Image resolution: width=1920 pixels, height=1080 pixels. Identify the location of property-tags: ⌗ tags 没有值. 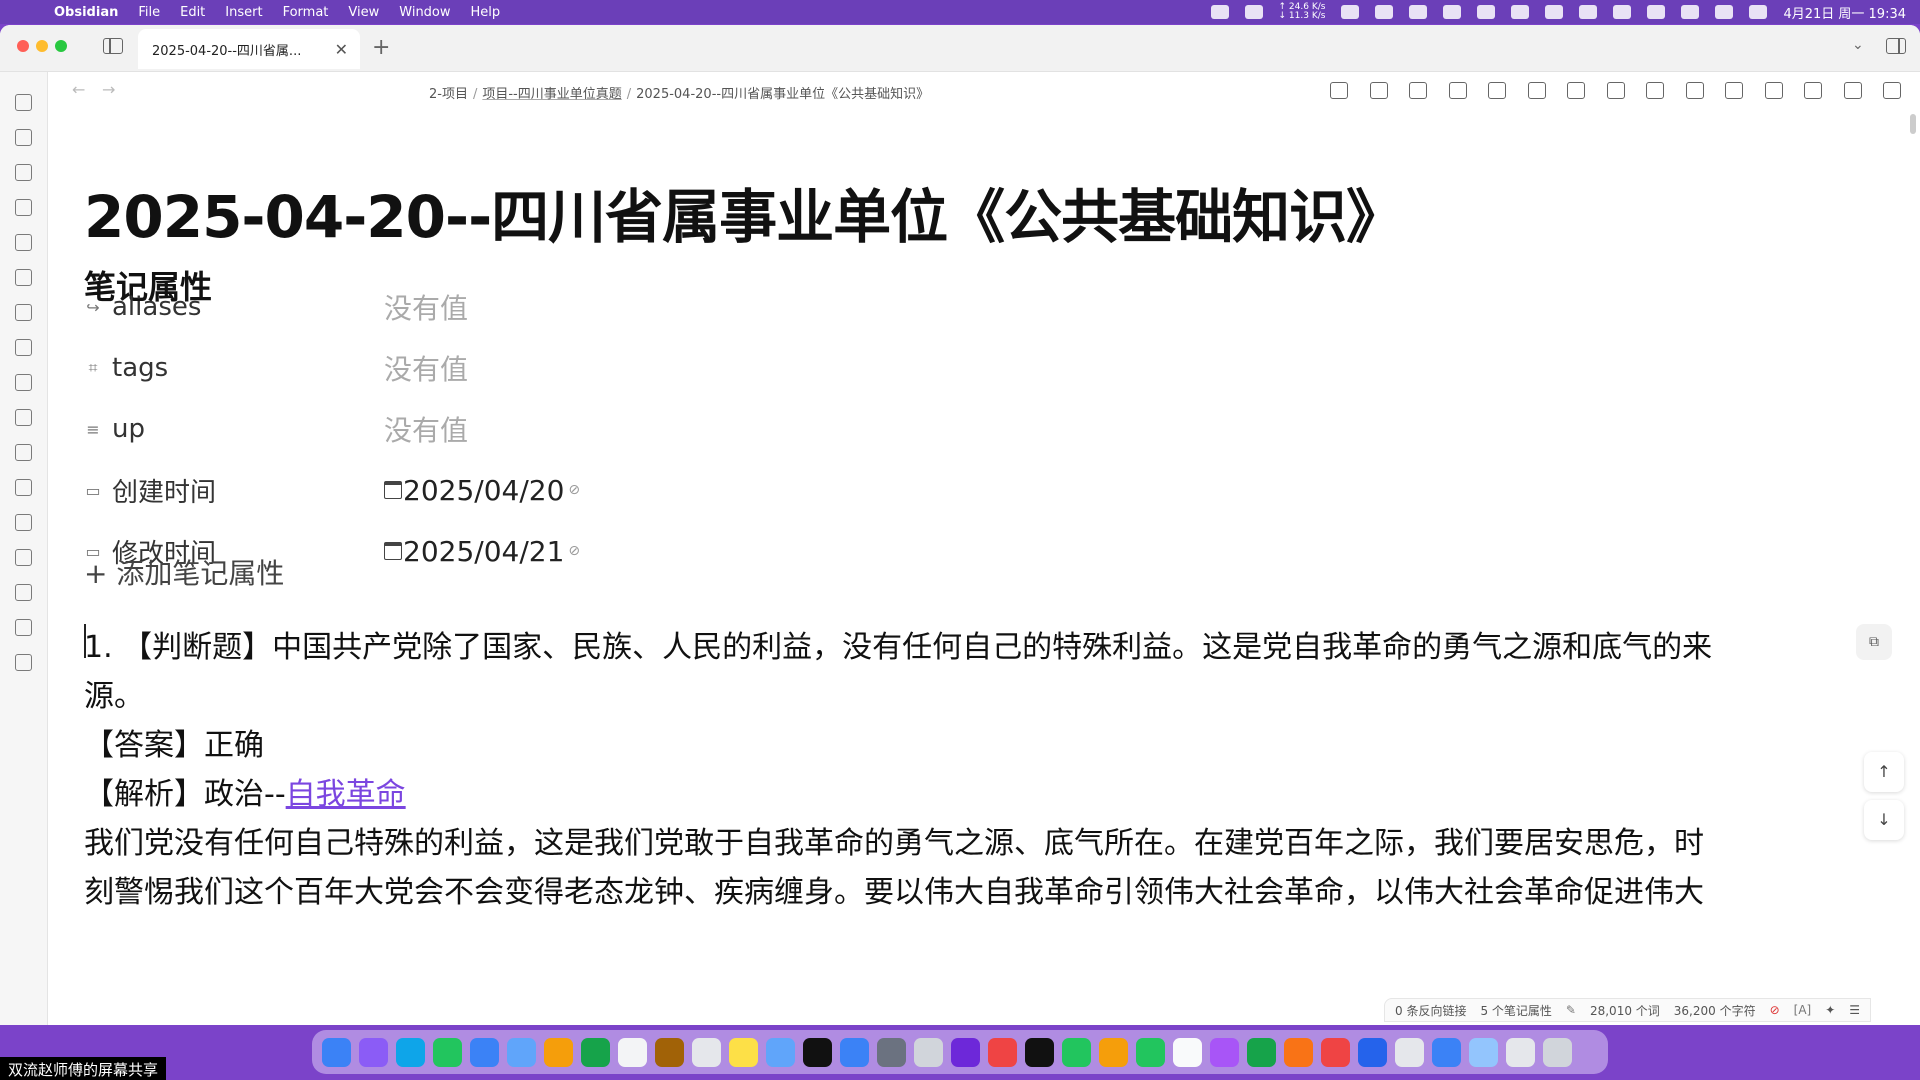
(384, 368).